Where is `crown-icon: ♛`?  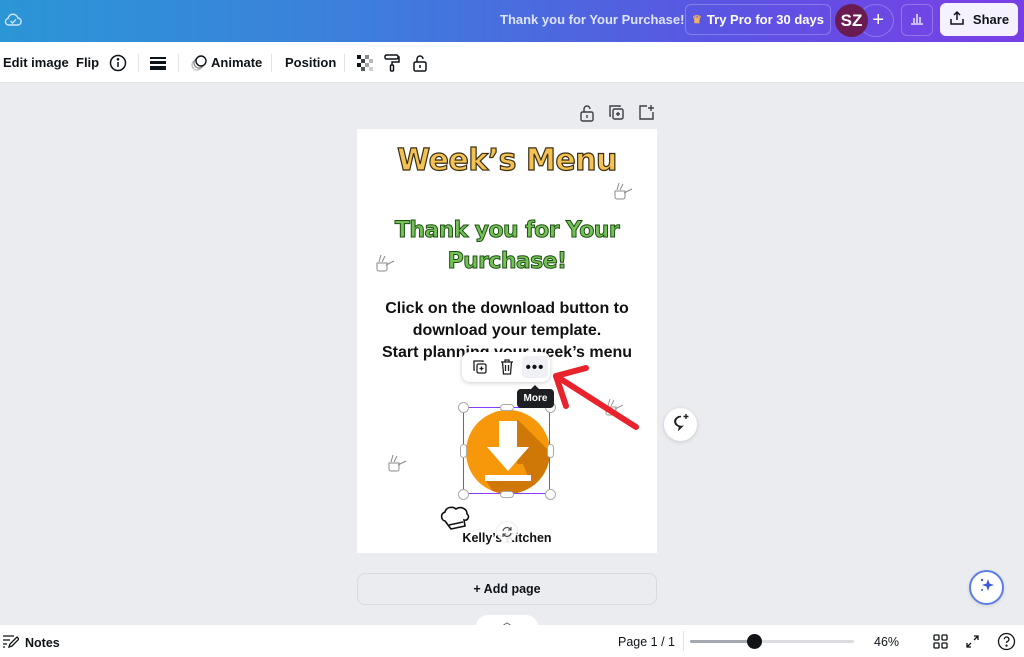
crown-icon: ♛ is located at coordinates (697, 20).